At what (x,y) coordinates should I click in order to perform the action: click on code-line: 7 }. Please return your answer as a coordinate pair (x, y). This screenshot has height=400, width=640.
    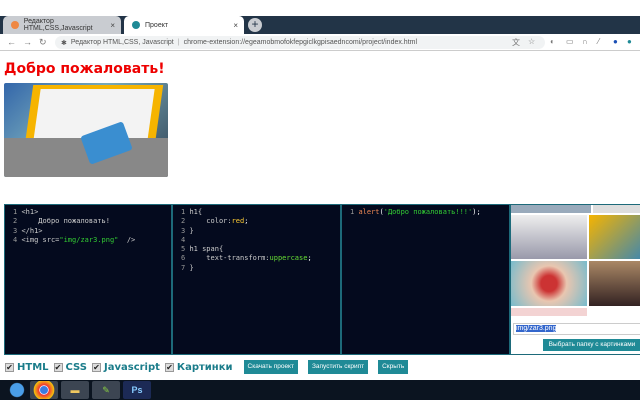
    Looking at the image, I should click on (187, 267).